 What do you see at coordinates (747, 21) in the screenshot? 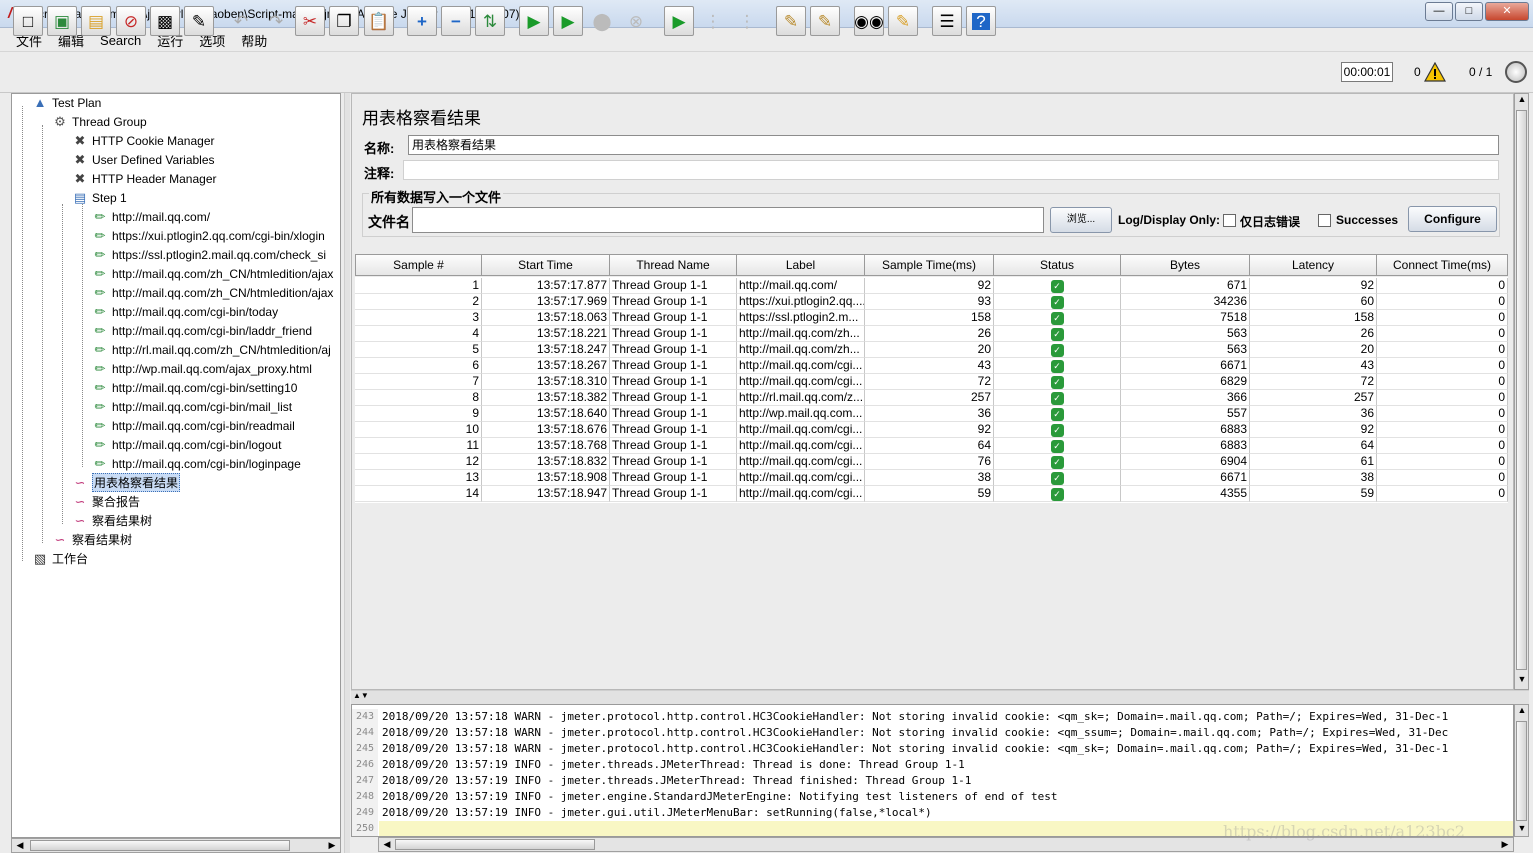
I see `remote-exit-button: ⋮` at bounding box center [747, 21].